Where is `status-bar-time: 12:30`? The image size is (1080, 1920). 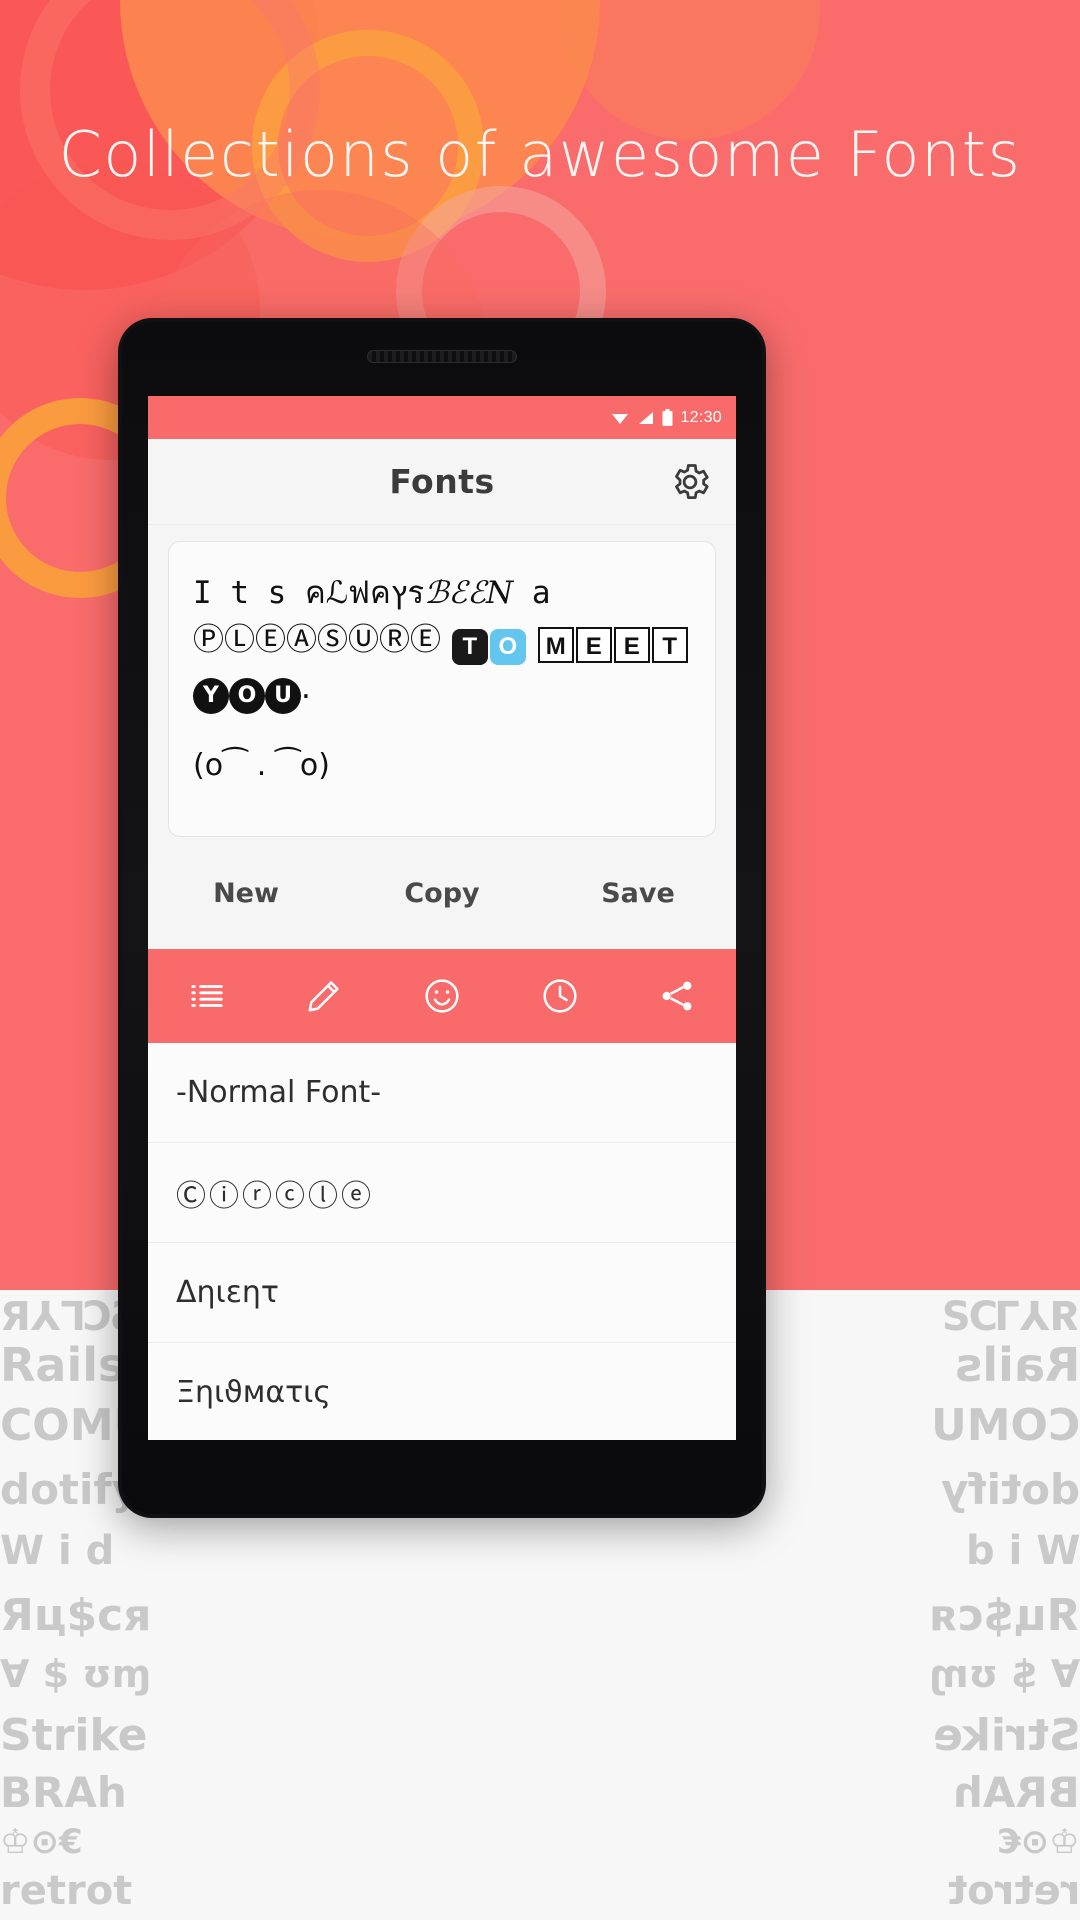 status-bar-time: 12:30 is located at coordinates (701, 417).